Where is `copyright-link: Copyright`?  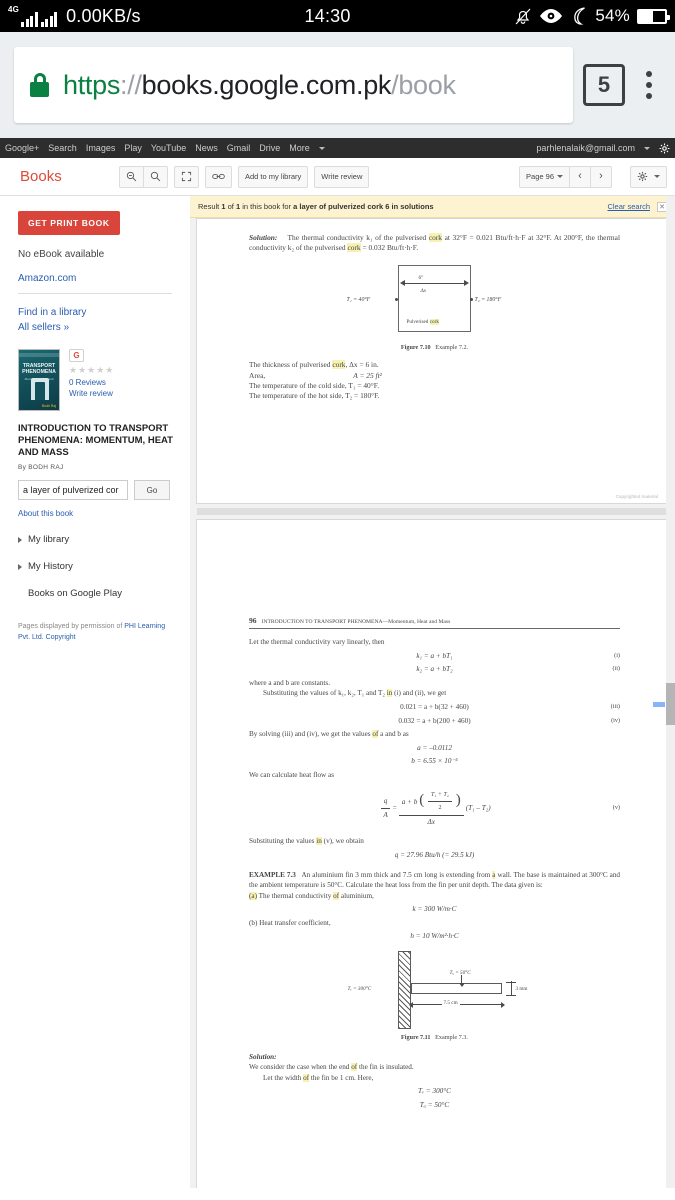
copyright-link: Copyright is located at coordinates (61, 637).